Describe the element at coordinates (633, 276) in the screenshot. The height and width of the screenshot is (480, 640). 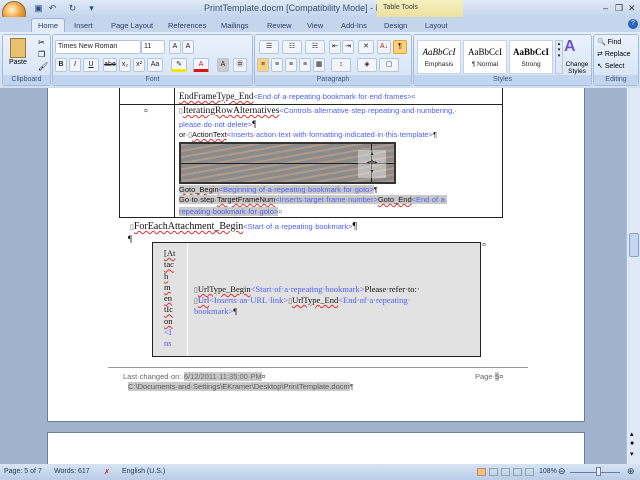
I see `vertical-scrollbar: ▴ ● ▾` at that location.